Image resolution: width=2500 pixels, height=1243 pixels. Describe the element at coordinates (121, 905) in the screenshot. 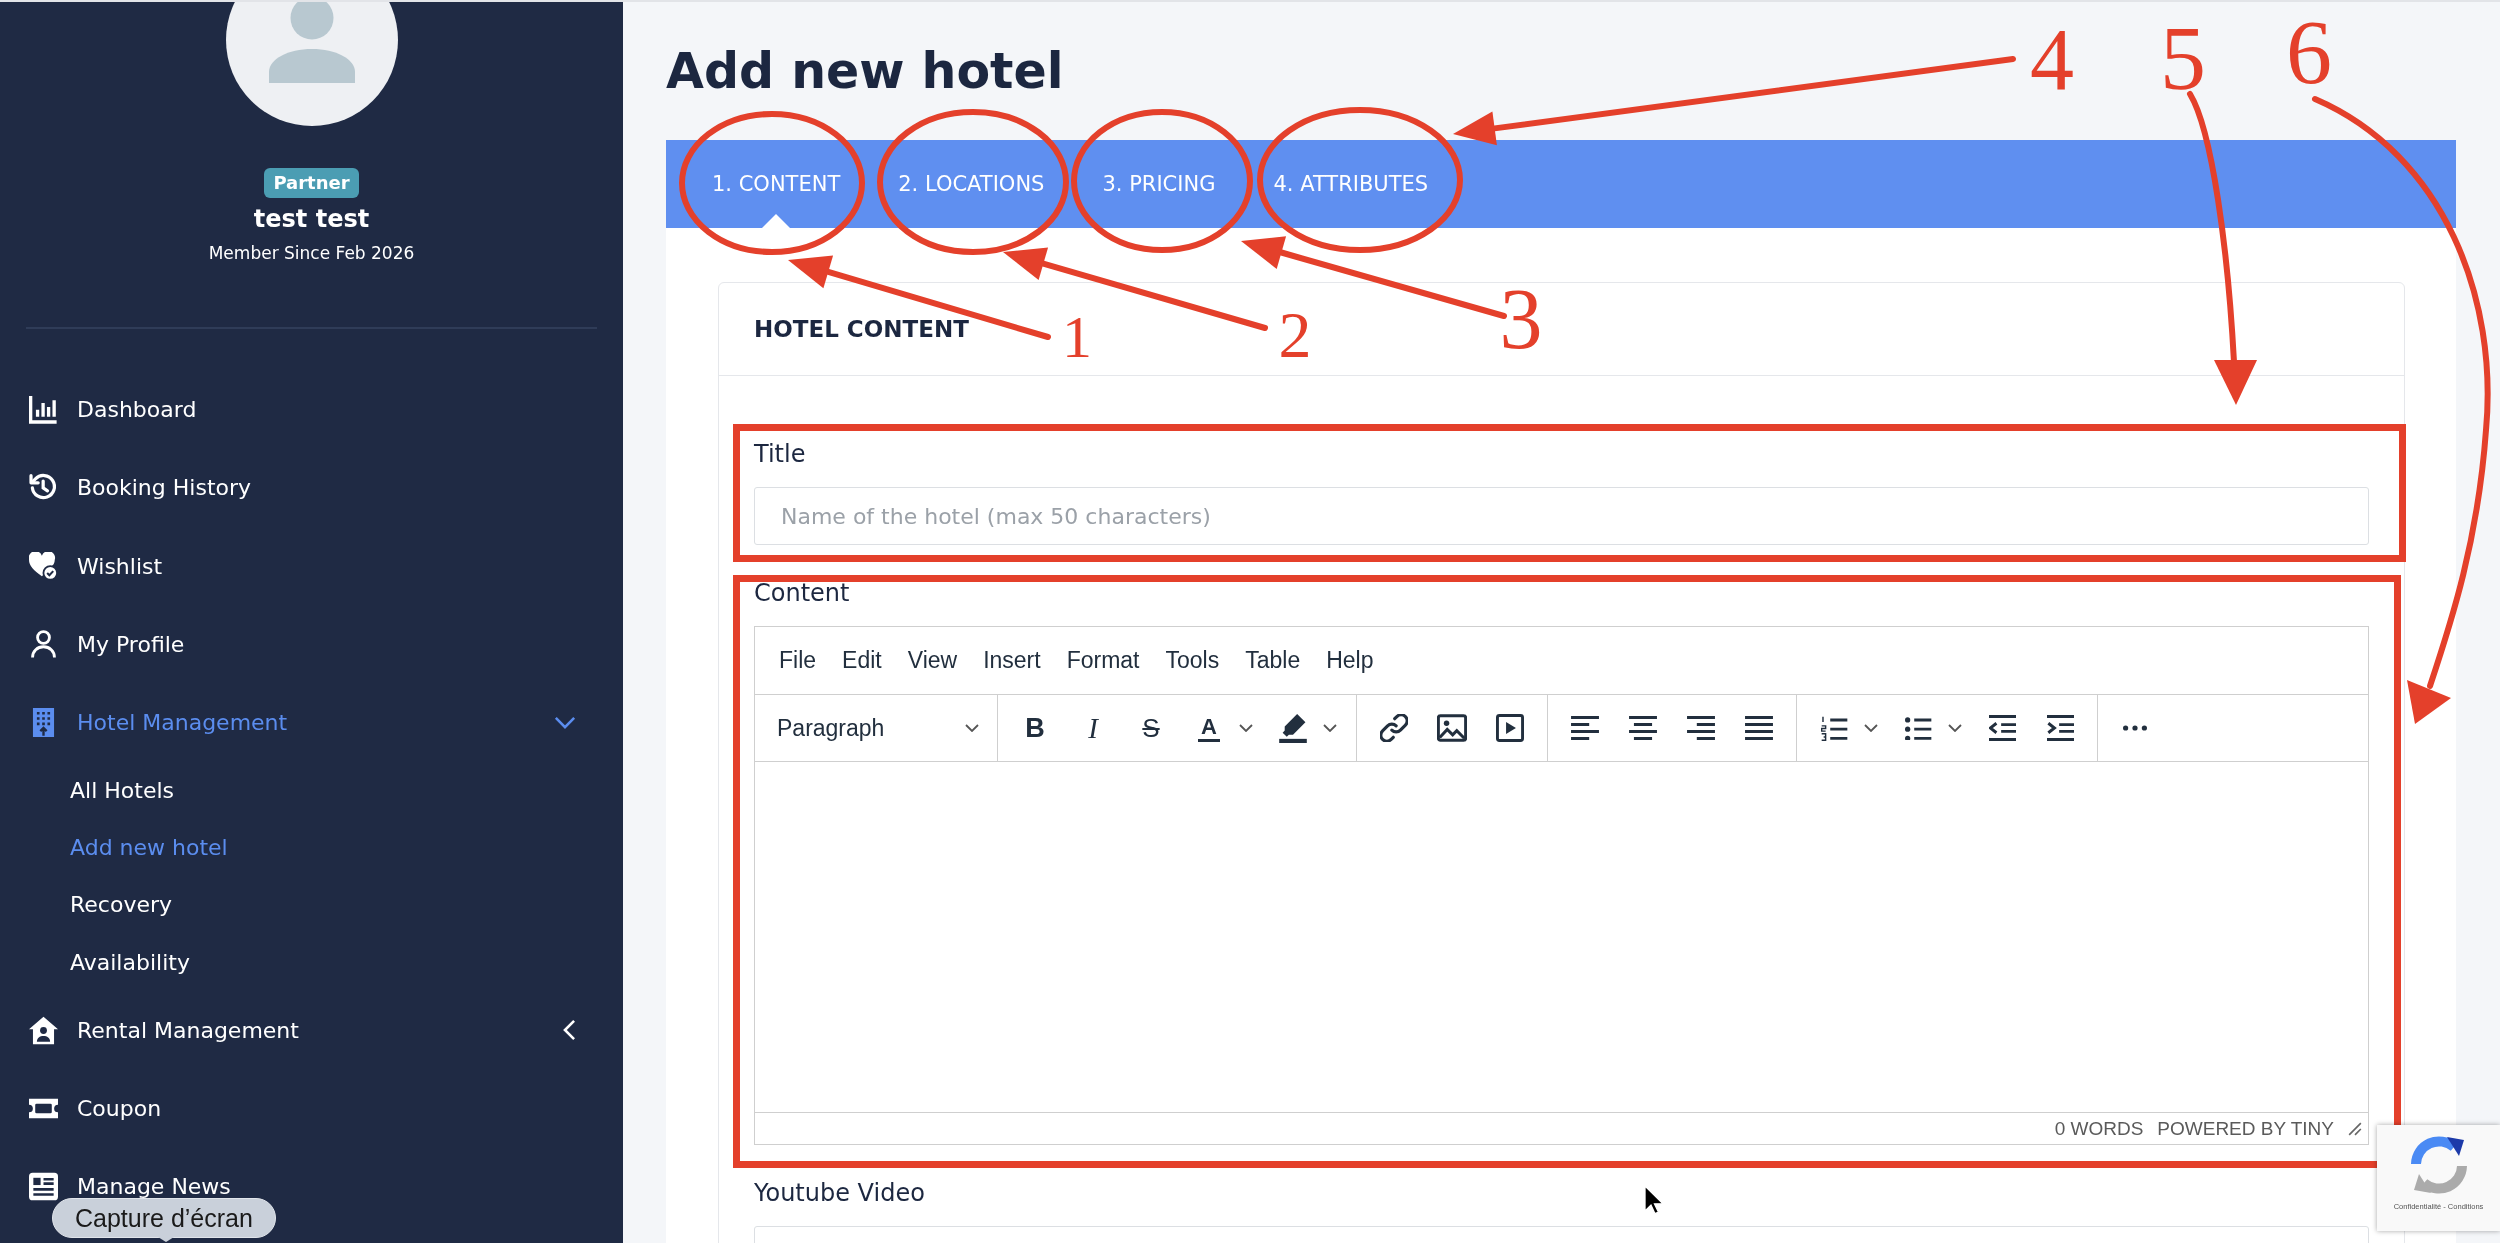

I see `nav-subitem: Recovery` at that location.